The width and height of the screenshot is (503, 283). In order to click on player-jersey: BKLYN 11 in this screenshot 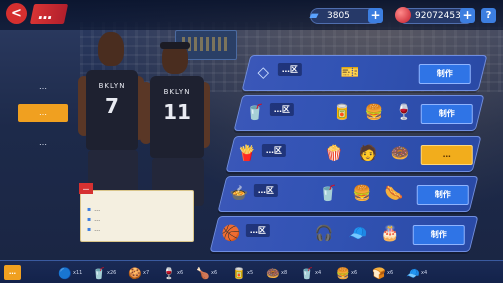, I will do `click(177, 117)`.